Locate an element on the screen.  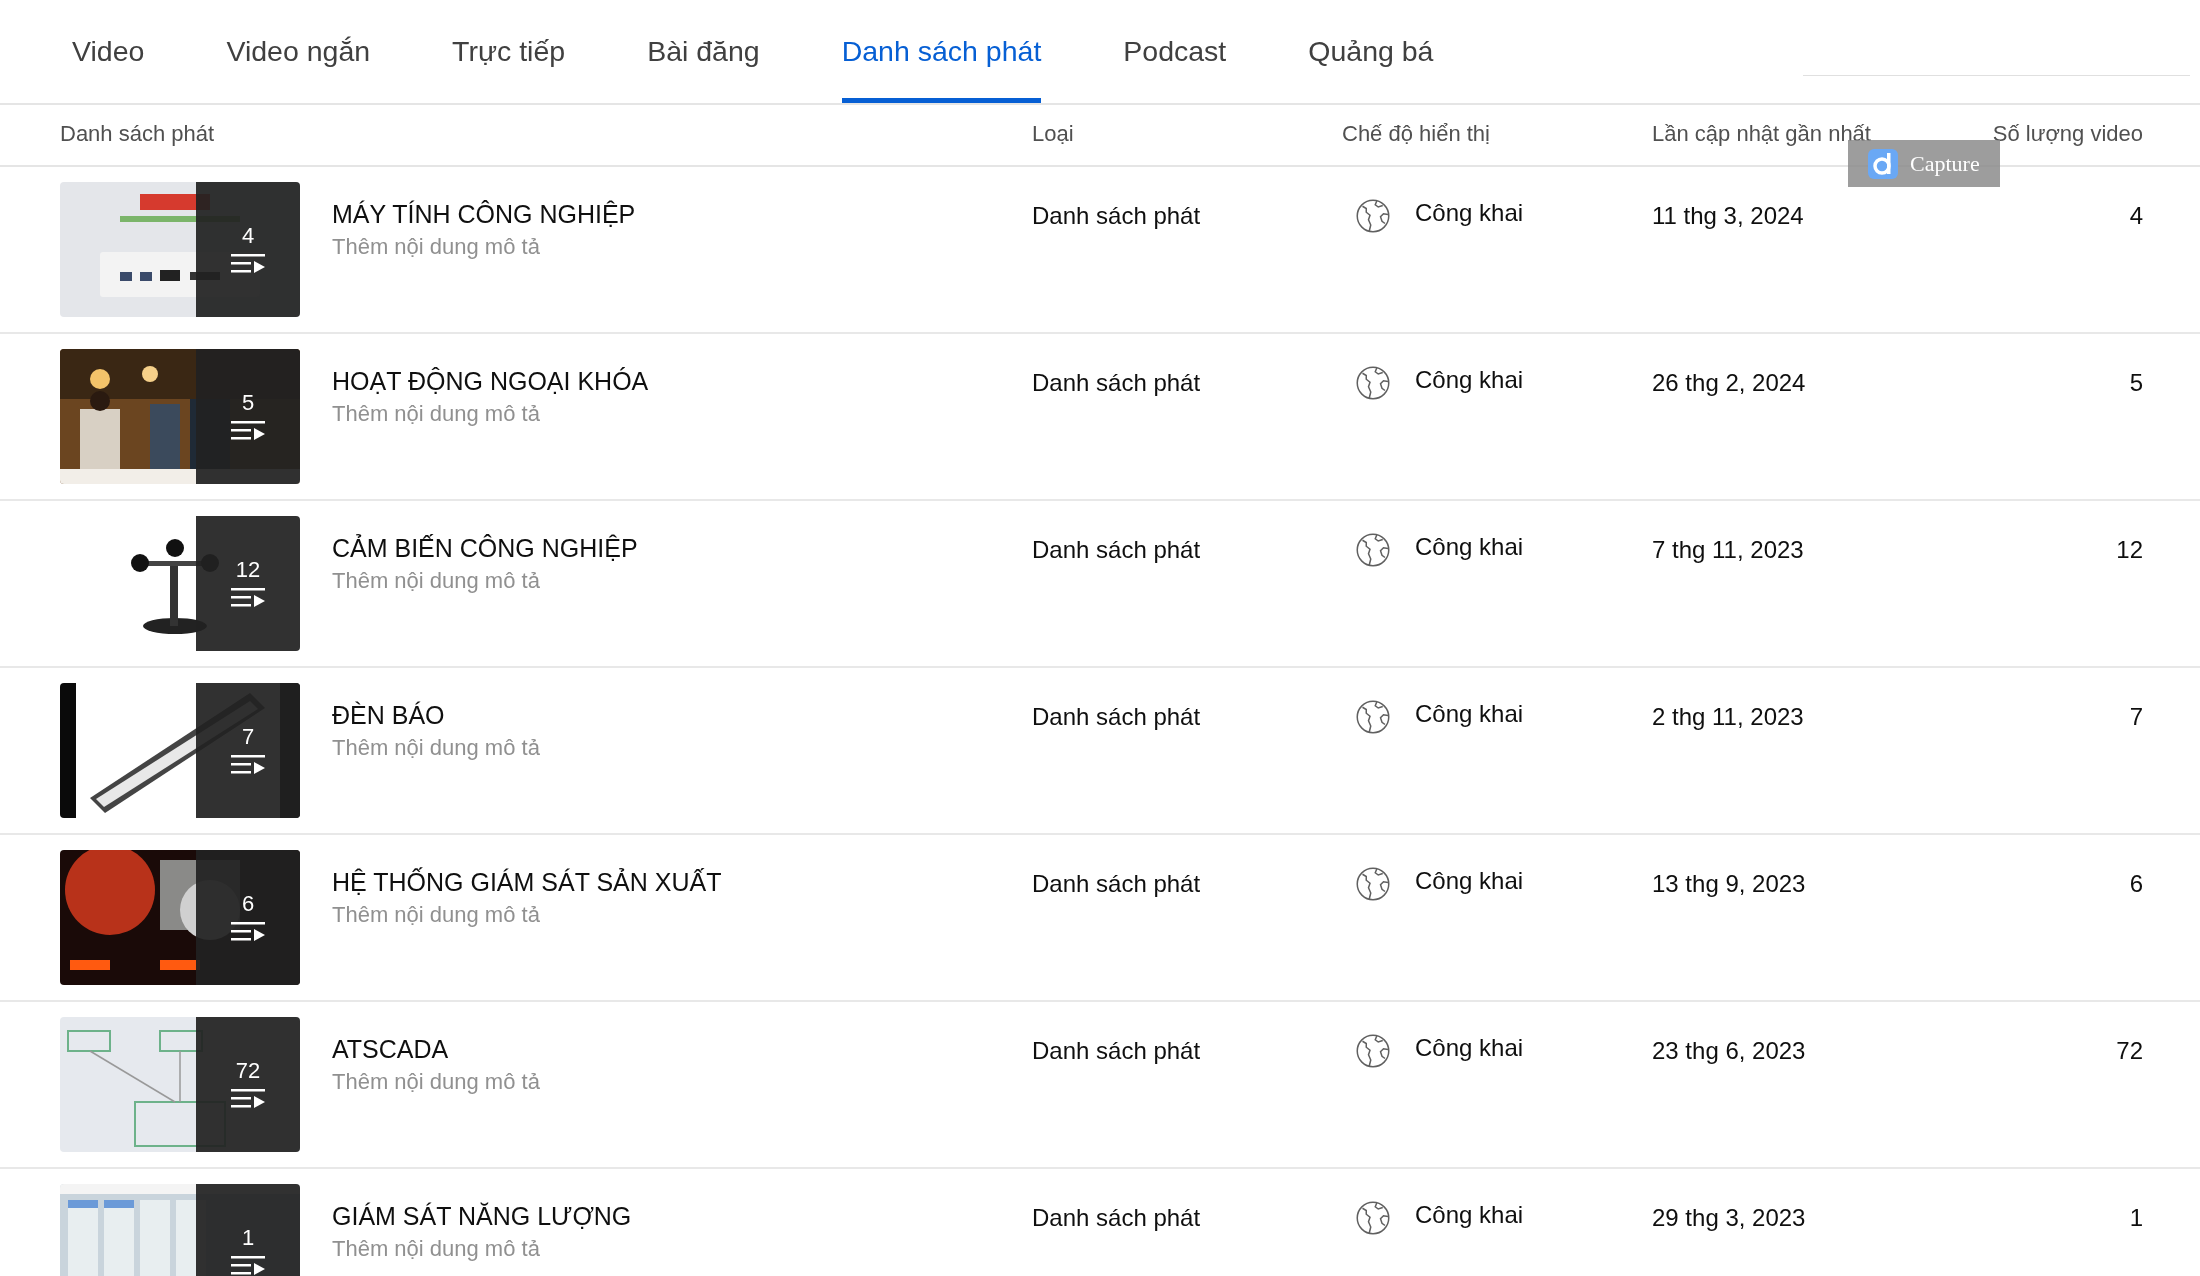
table-cell-text: 7 is located at coordinates (2136, 717).